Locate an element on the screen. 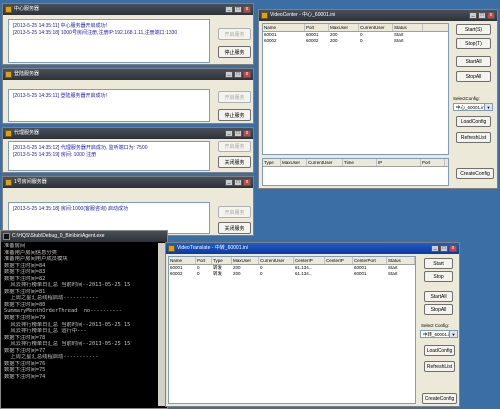 This screenshot has width=500, height=409. room-server-titlebar: 1号房间服务器 _ □ x is located at coordinates (128, 182).